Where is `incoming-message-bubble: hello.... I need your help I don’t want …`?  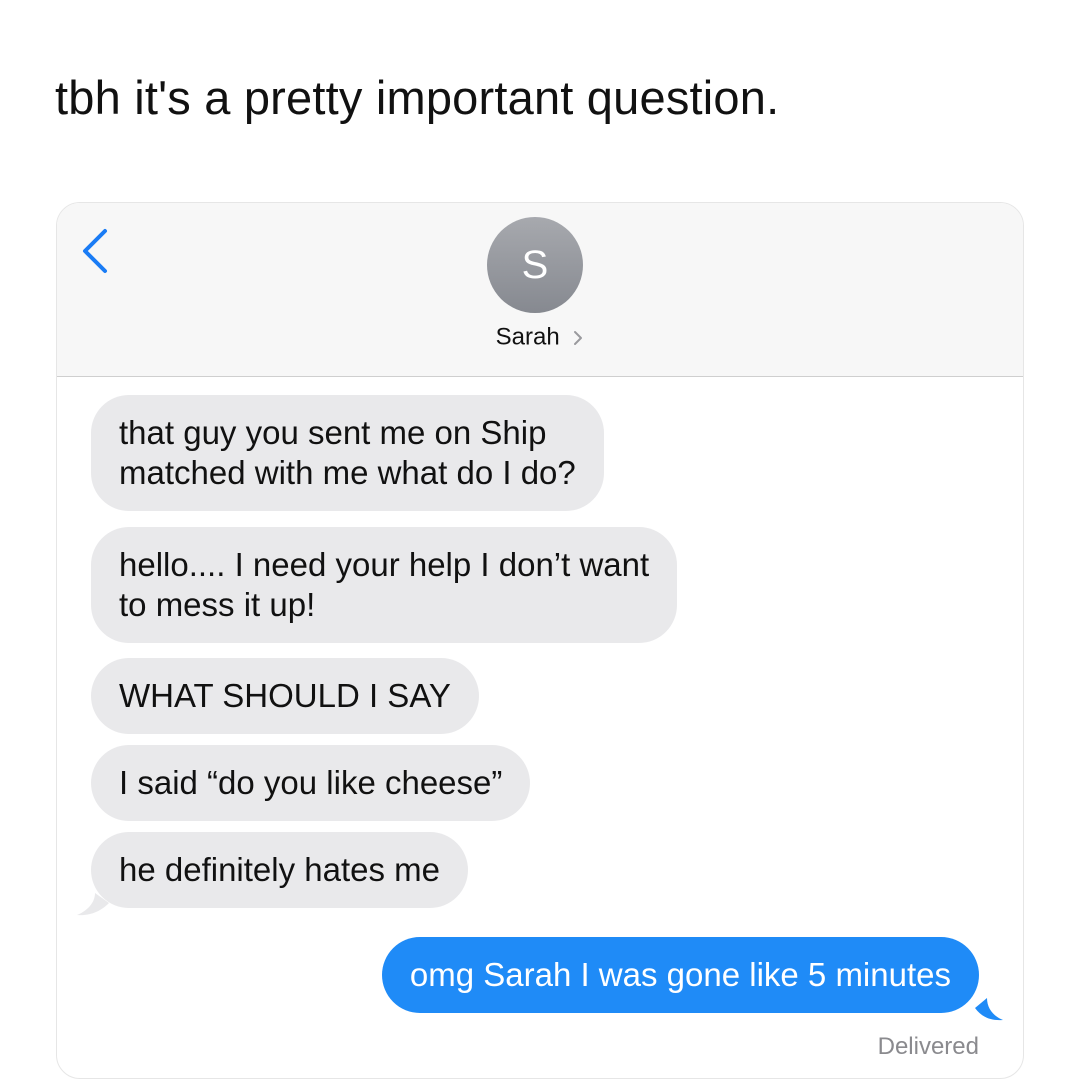 incoming-message-bubble: hello.... I need your help I don’t want … is located at coordinates (384, 585).